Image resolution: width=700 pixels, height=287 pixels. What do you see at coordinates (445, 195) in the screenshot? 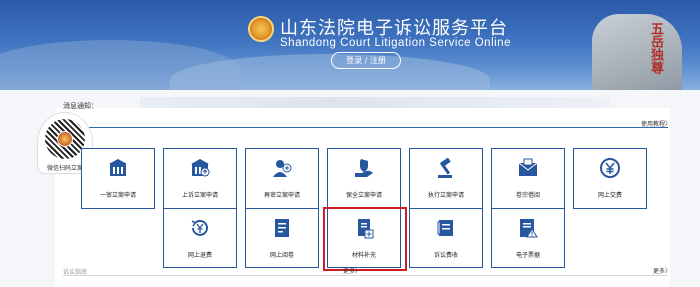
I see `tile-label: 执行立案申请` at bounding box center [445, 195].